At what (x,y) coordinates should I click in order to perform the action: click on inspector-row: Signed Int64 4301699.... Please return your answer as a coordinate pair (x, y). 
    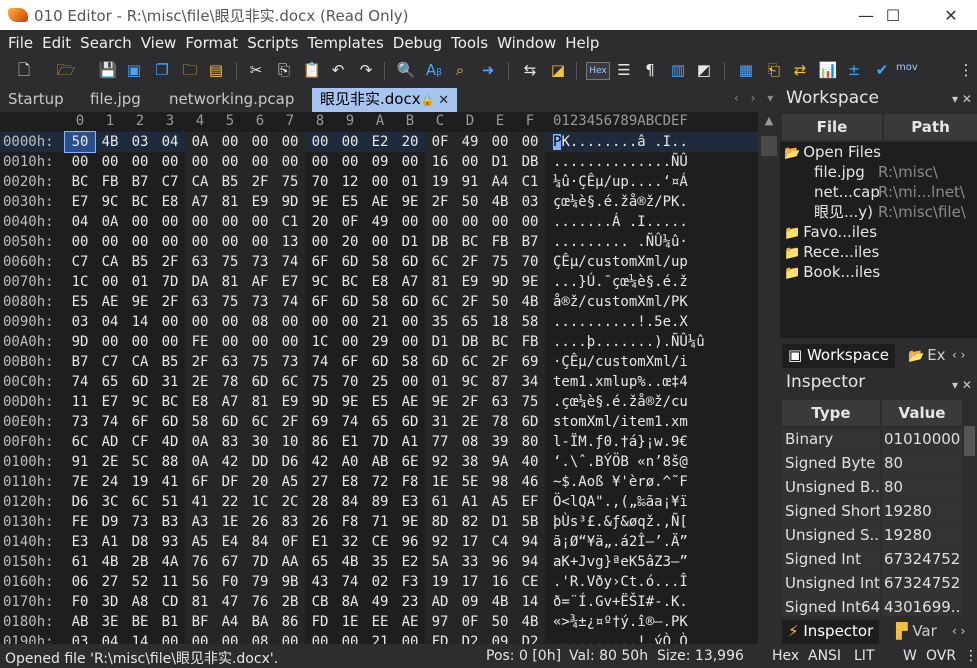
    Looking at the image, I should click on (871, 606).